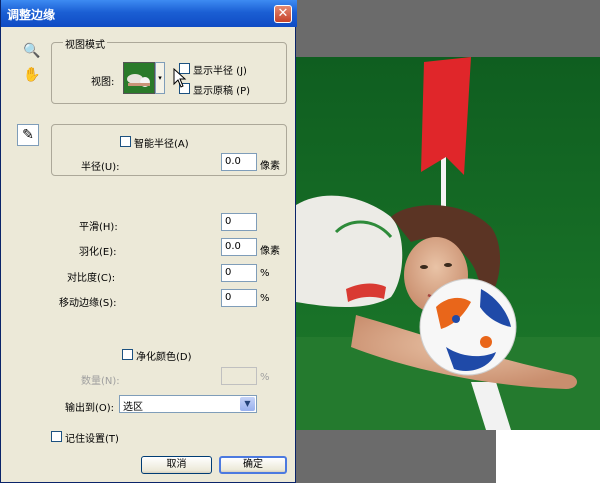 This screenshot has width=600, height=483. Describe the element at coordinates (90, 408) in the screenshot. I see `output-to-label: 输出到(O):` at that location.